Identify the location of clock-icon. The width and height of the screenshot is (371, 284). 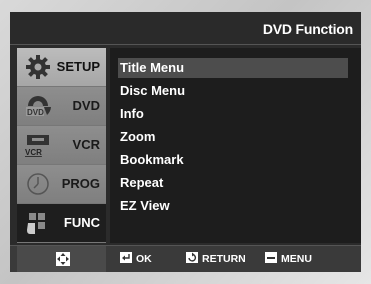
(38, 184).